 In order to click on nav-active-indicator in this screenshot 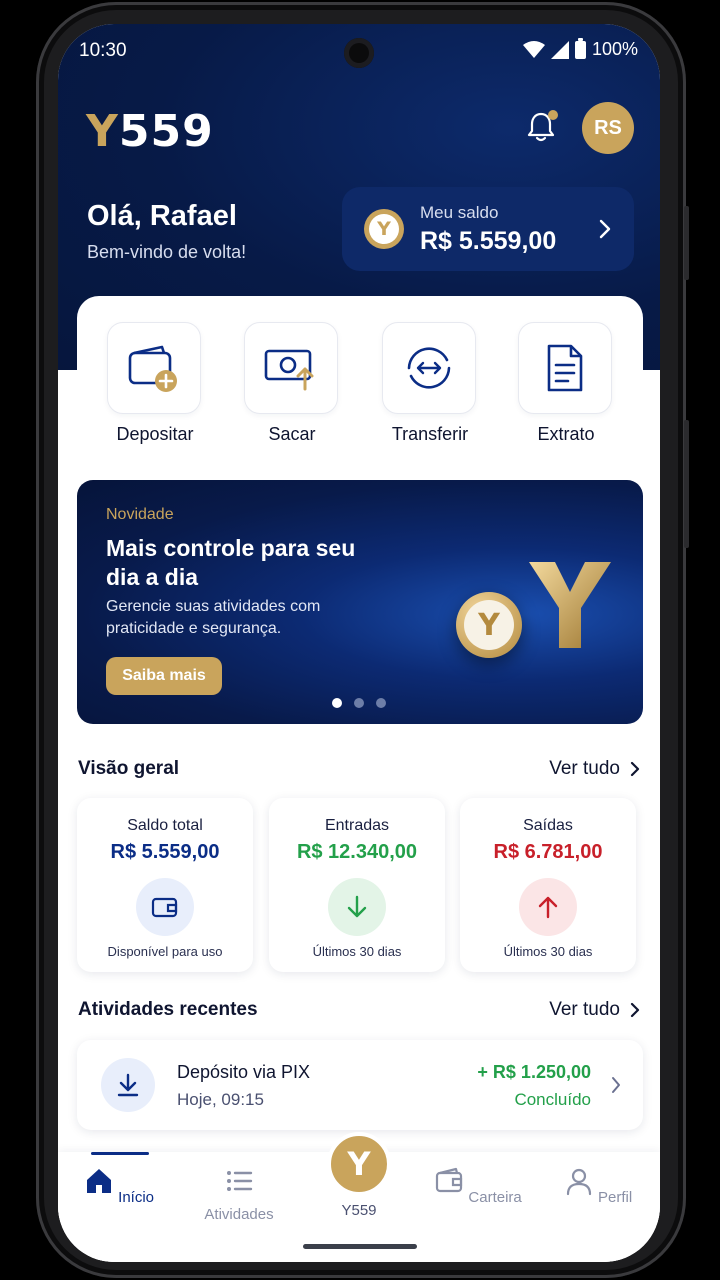, I will do `click(120, 1153)`.